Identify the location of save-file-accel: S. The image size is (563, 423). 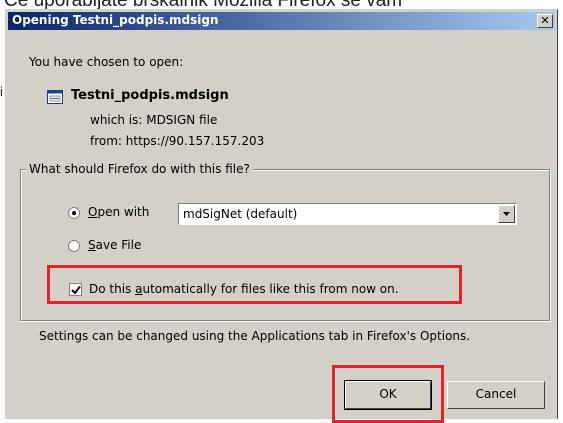
(92, 245).